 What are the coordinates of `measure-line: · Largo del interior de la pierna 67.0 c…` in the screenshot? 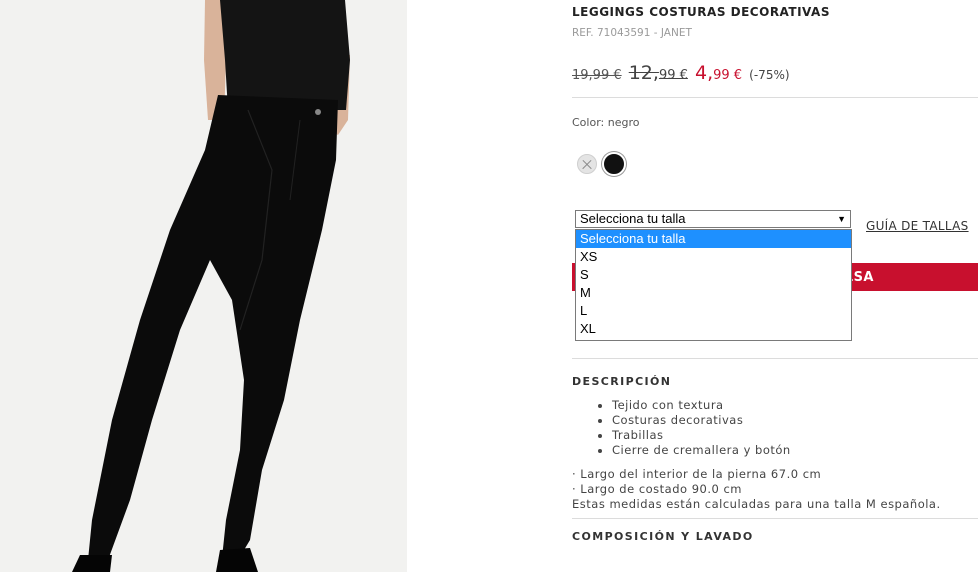 It's located at (697, 474).